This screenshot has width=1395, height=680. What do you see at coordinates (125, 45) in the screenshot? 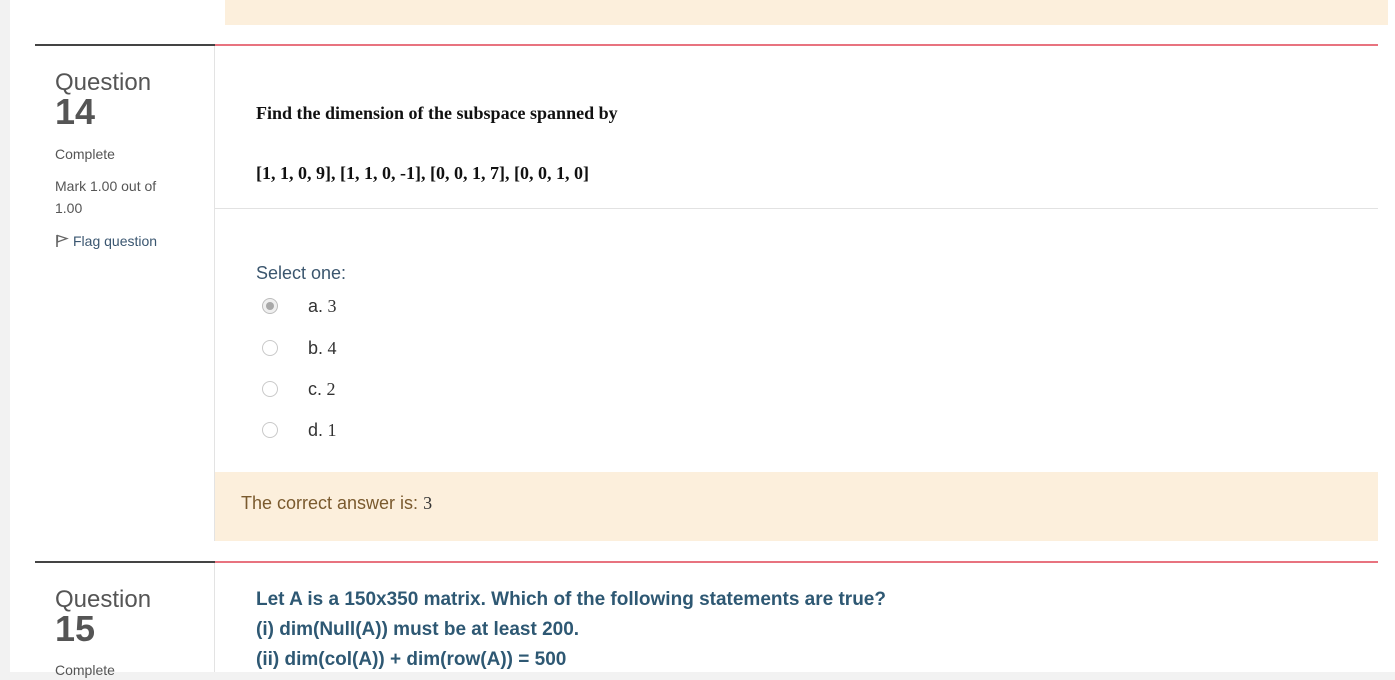
I see `q14-info-rule` at bounding box center [125, 45].